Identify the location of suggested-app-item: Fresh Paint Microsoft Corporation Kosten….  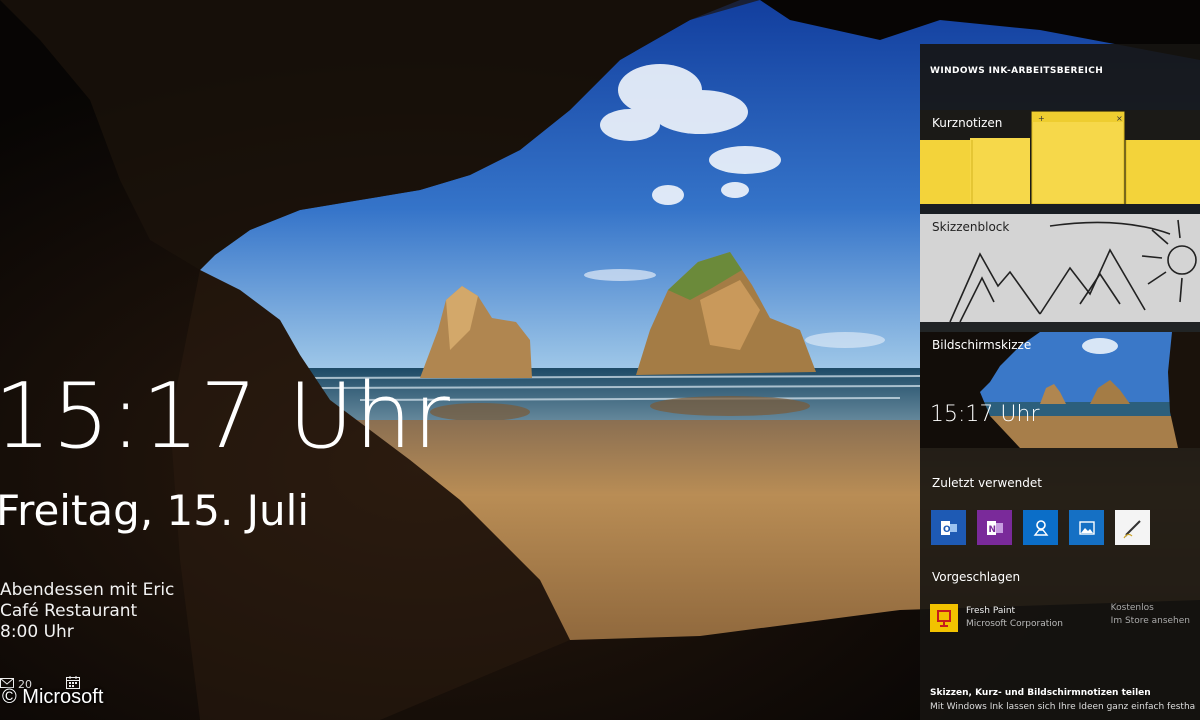
(1060, 618).